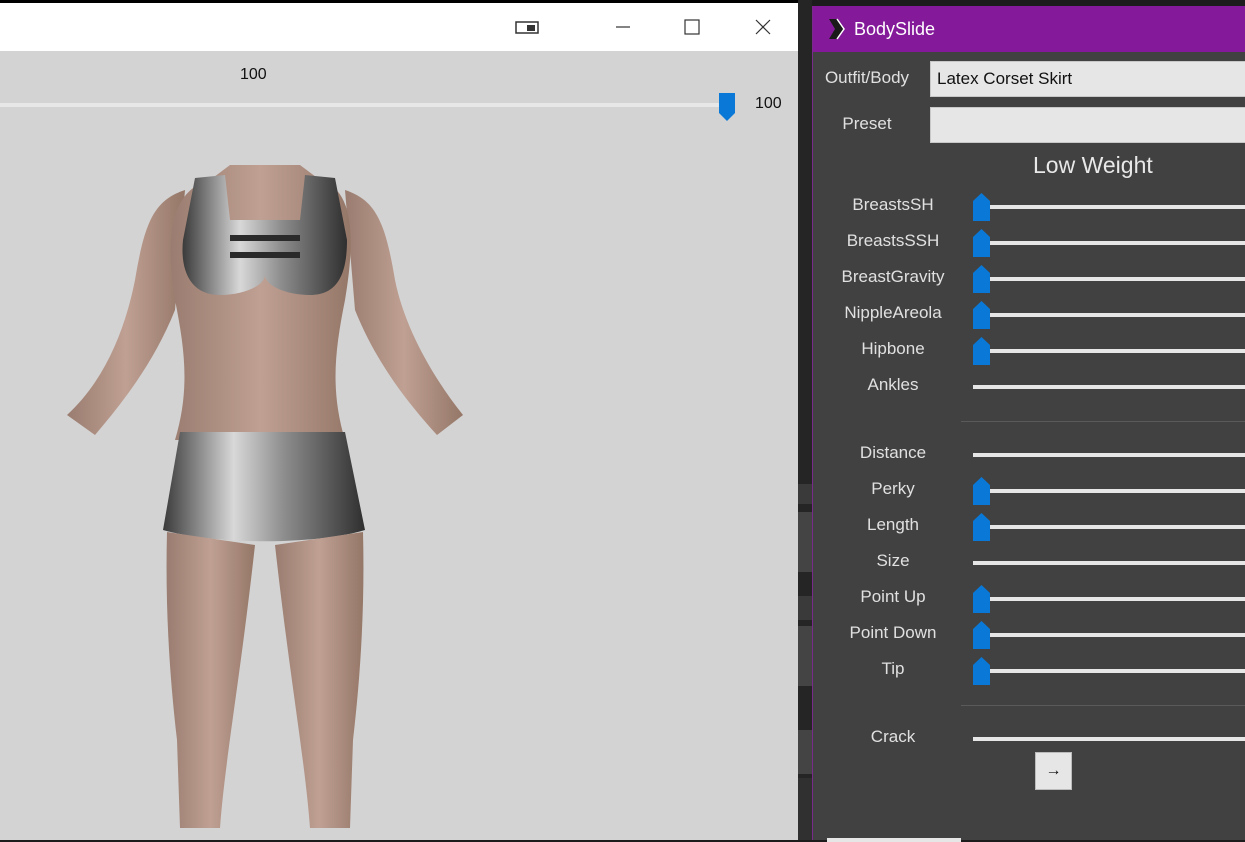  Describe the element at coordinates (893, 596) in the screenshot. I see `slider-label: Point Up` at that location.